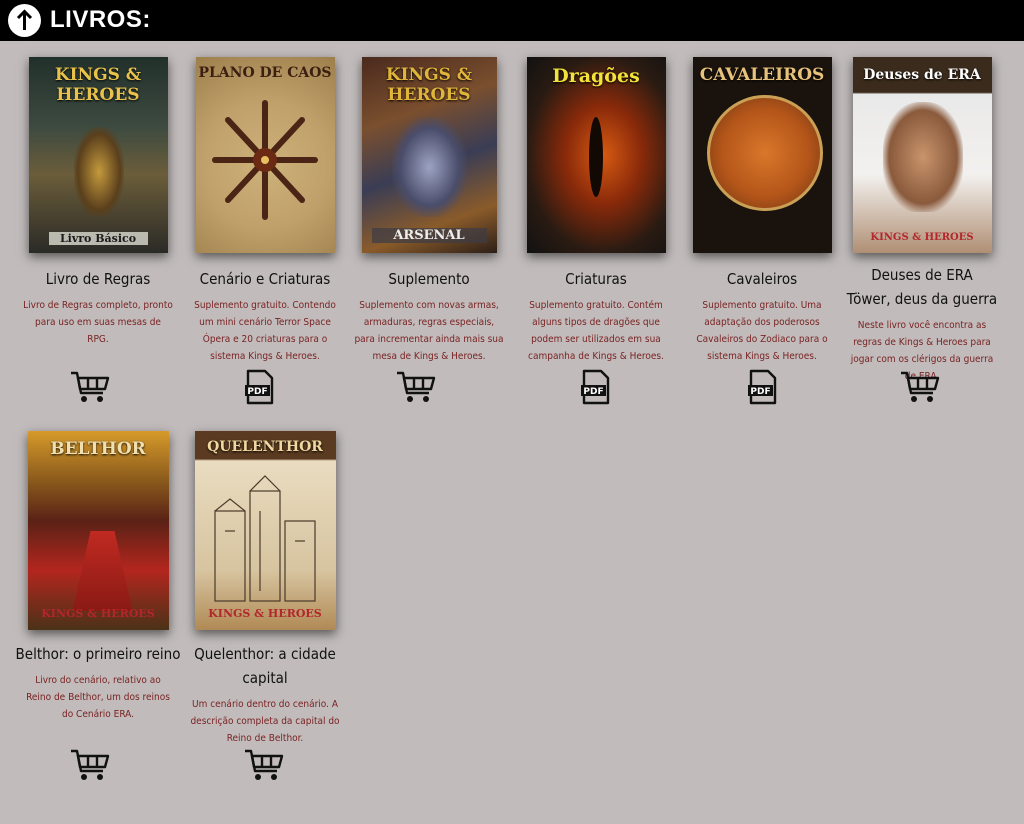 The height and width of the screenshot is (824, 1024). I want to click on city-sketch-art, so click(264, 538).